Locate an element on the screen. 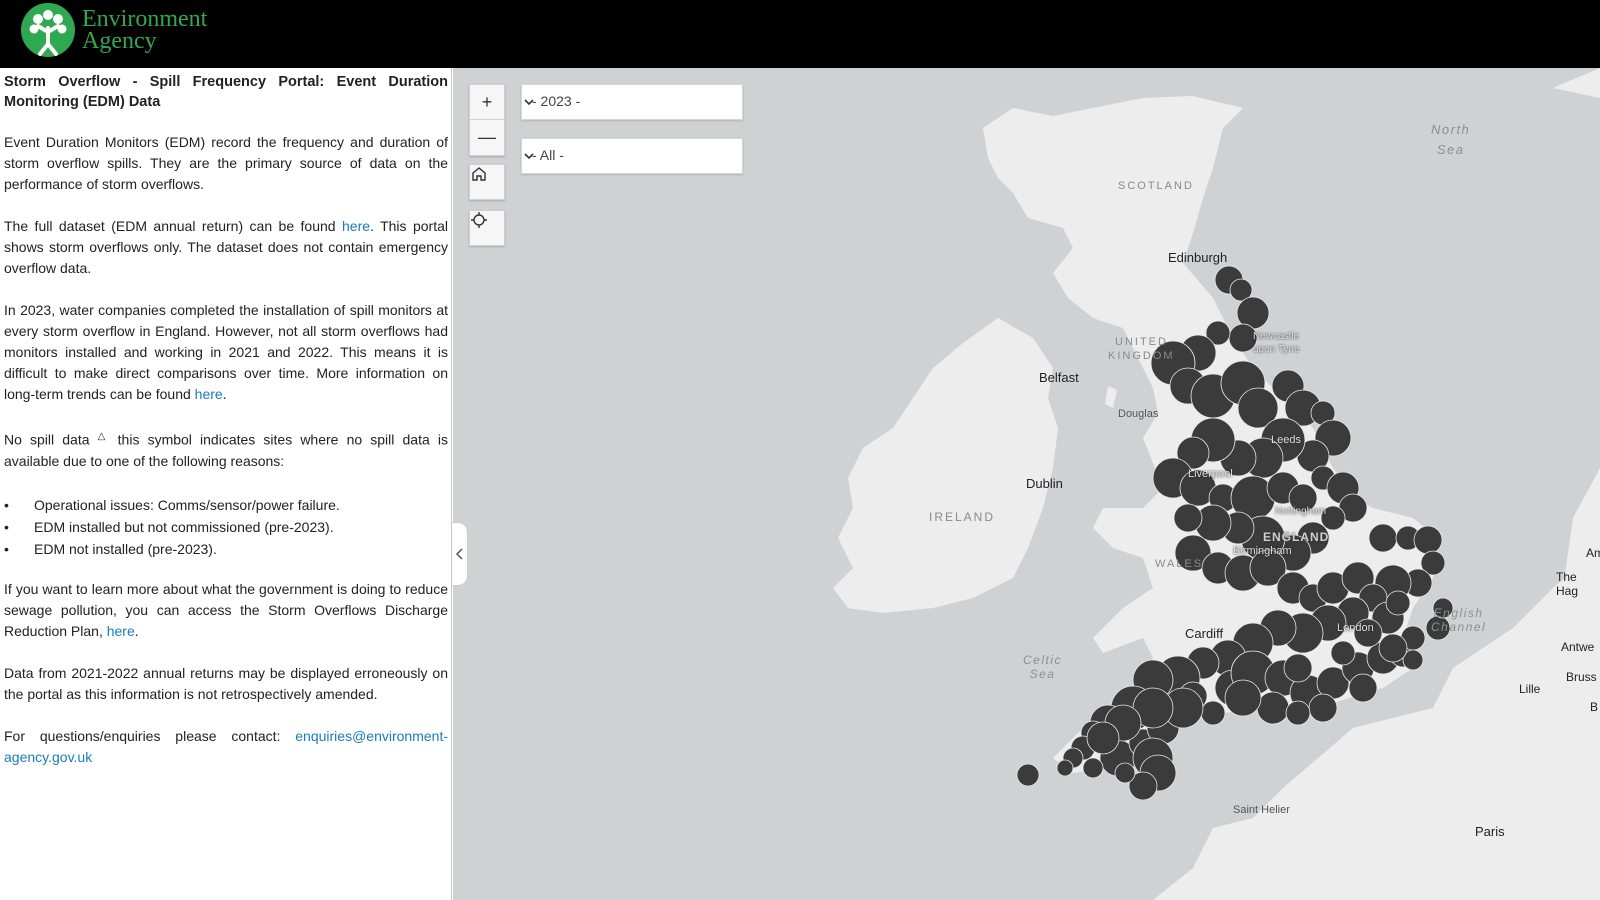 This screenshot has width=1600, height=900. lille-label: Lille is located at coordinates (1530, 689).